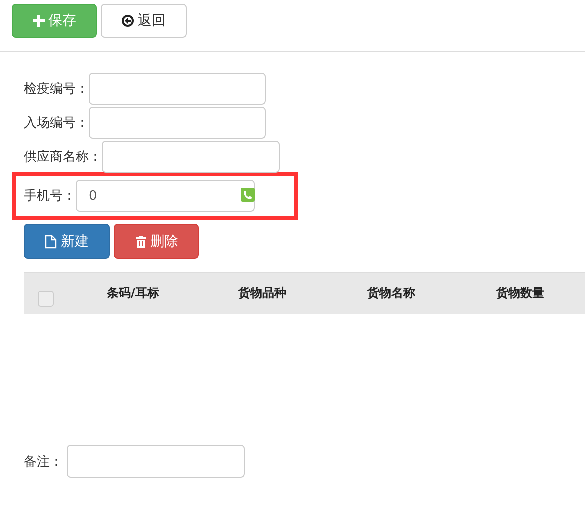 Image resolution: width=585 pixels, height=520 pixels. What do you see at coordinates (56, 89) in the screenshot?
I see `field-label: 检疫编号：` at bounding box center [56, 89].